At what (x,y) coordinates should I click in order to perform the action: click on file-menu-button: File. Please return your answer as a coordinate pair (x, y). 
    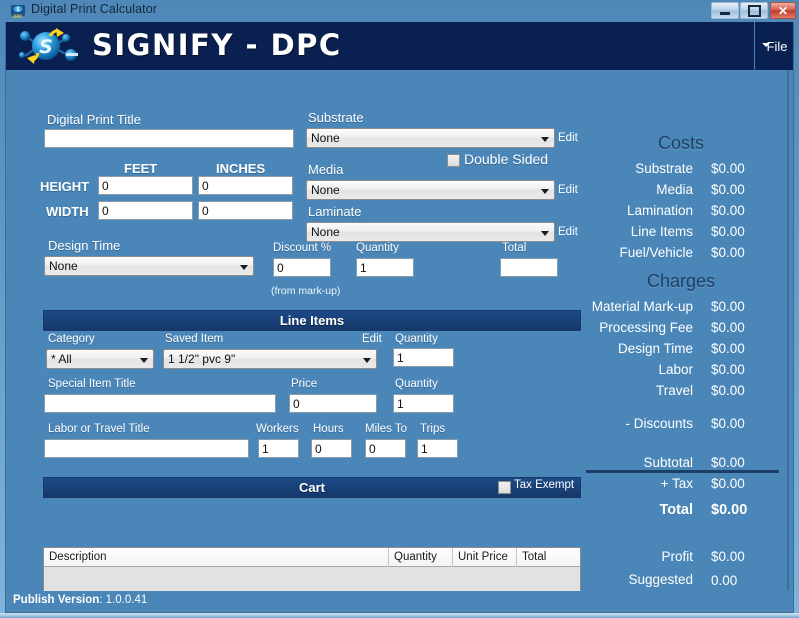
    Looking at the image, I should click on (776, 46).